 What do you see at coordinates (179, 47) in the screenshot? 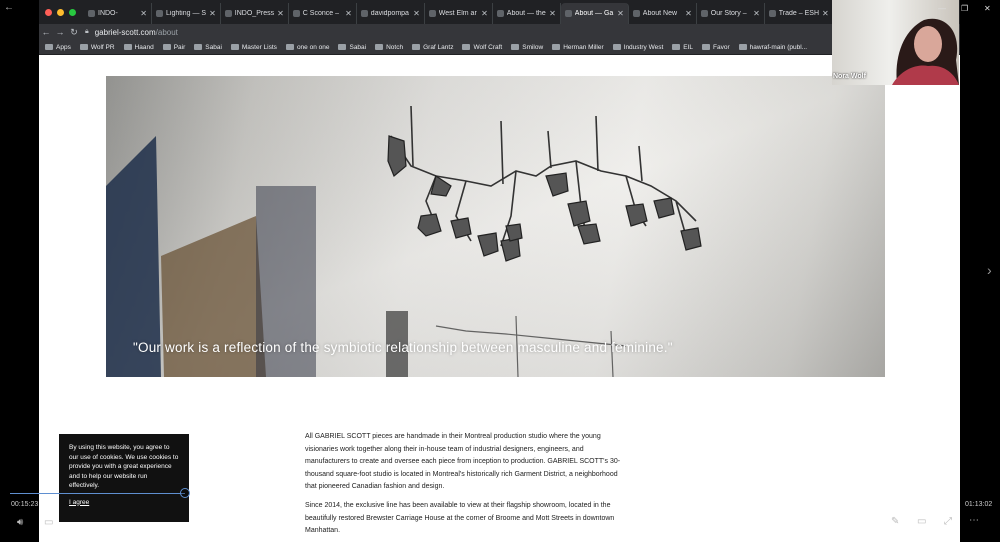
I see `bookmark-label: Pair` at bounding box center [179, 47].